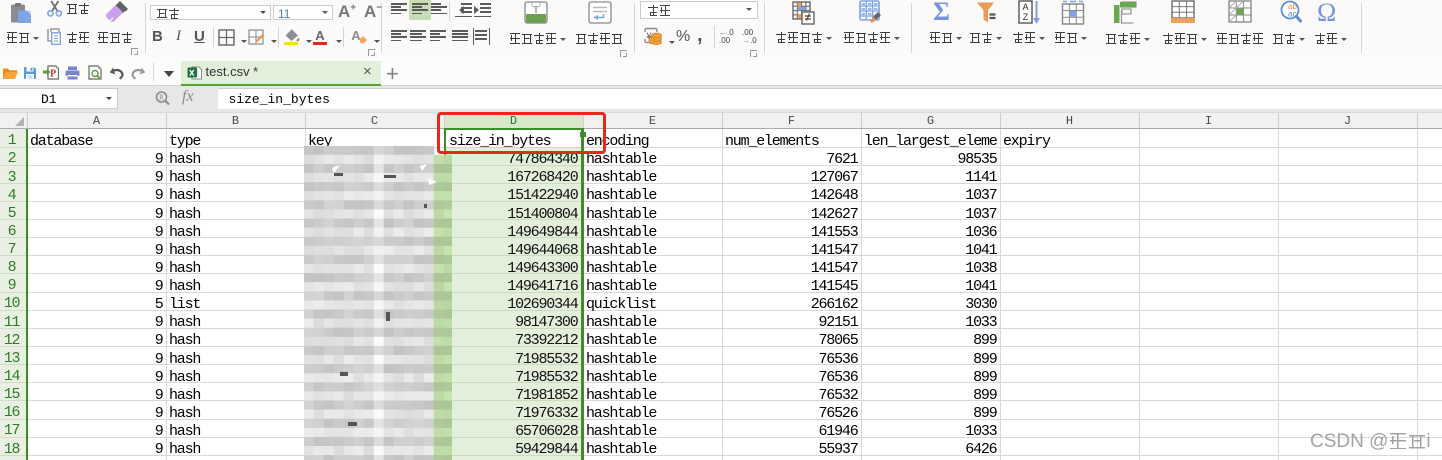 Image resolution: width=1442 pixels, height=460 pixels. Describe the element at coordinates (53, 74) in the screenshot. I see `svg-text: P` at that location.